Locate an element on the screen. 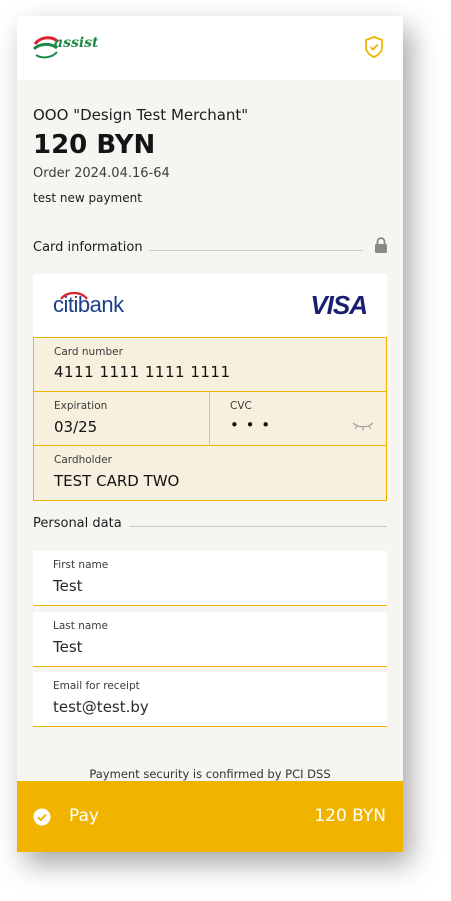  top-bar: assist is located at coordinates (210, 48).